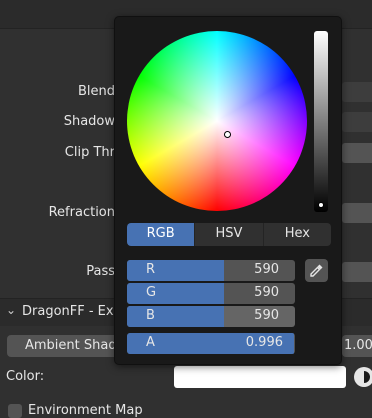  I want to click on clip-threshold-label: Clip Thr, so click(89, 152).